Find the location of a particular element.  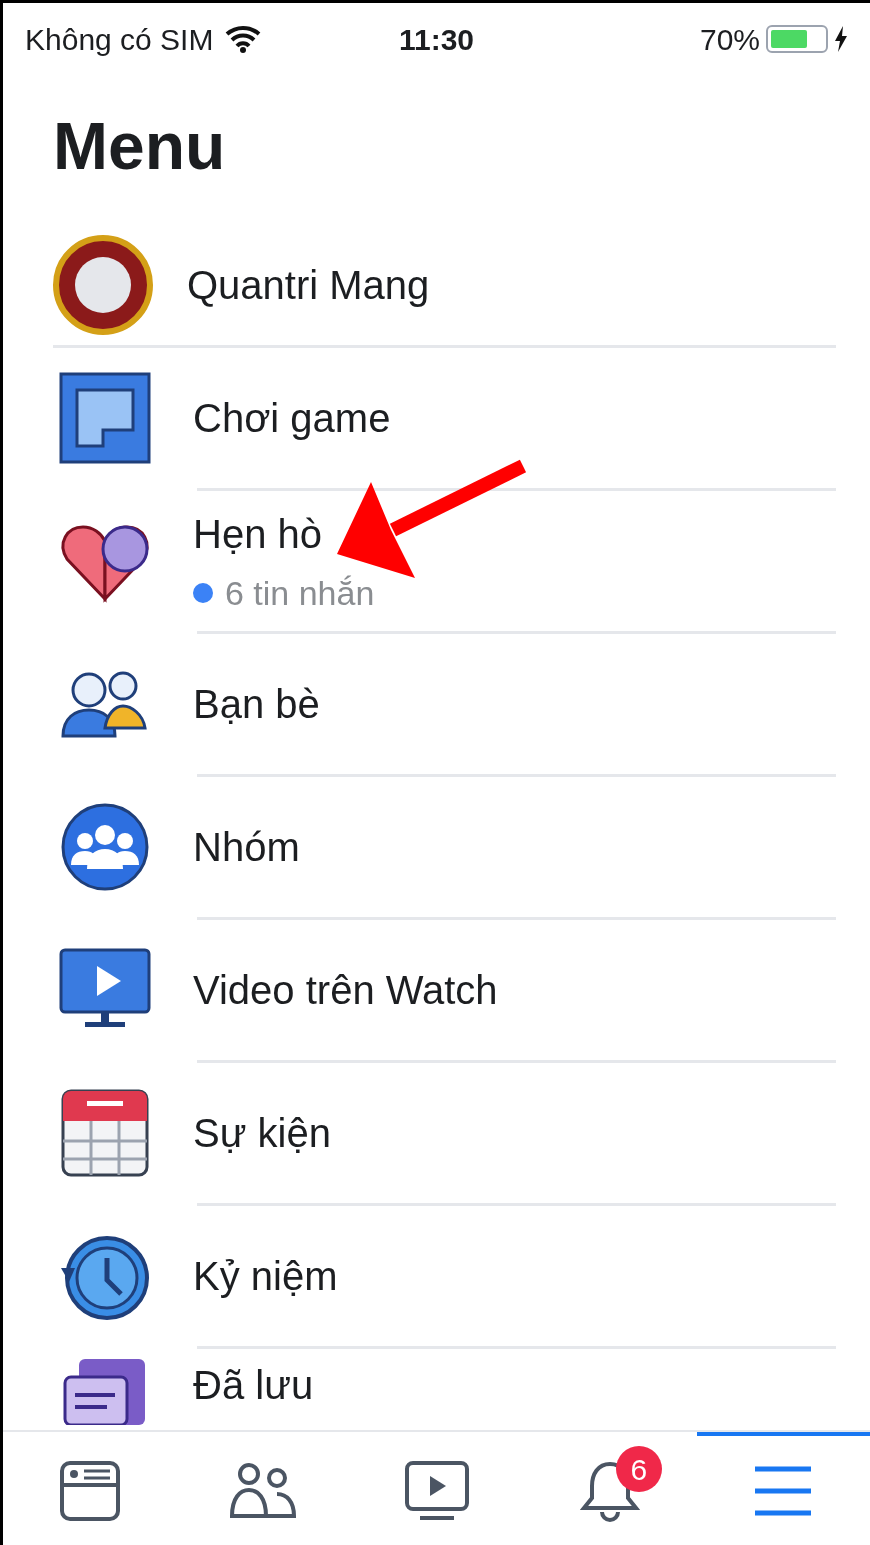

profile-name: Quantri Mang is located at coordinates (308, 285).